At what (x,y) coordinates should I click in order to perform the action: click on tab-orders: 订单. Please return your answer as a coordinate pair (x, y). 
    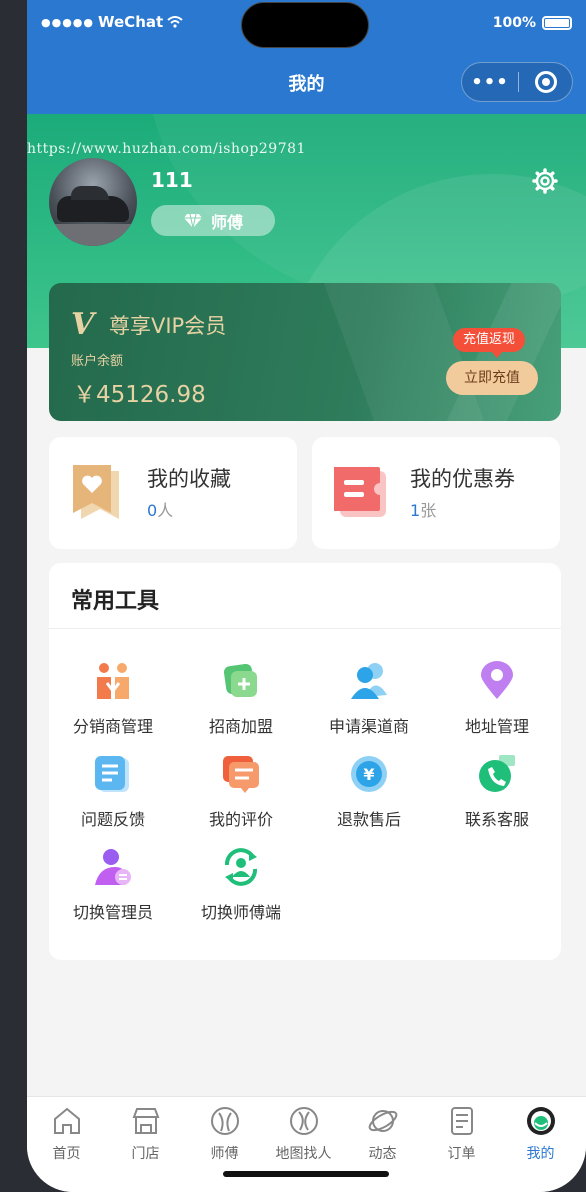
    Looking at the image, I should click on (461, 1134).